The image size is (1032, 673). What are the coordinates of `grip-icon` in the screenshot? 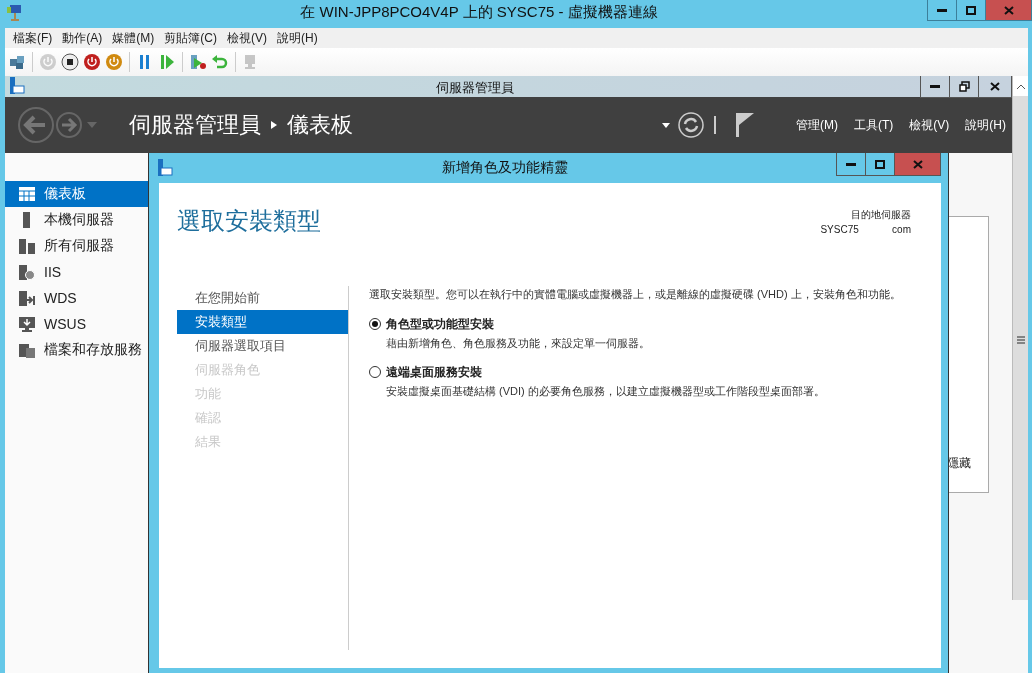 It's located at (1020, 340).